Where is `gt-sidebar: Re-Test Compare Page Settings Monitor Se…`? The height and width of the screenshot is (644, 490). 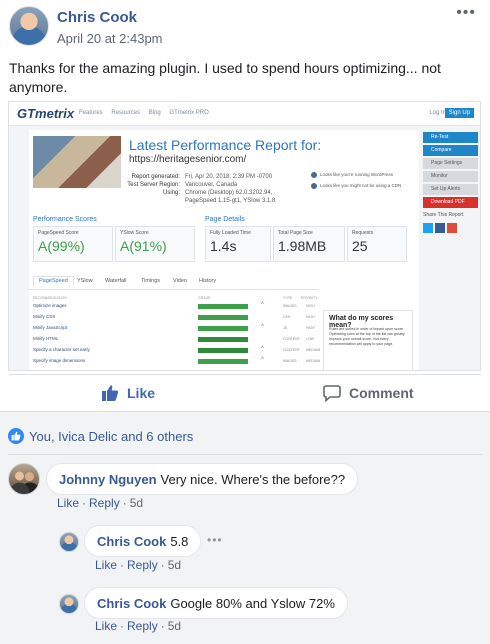 gt-sidebar: Re-Test Compare Page Settings Monitor Se… is located at coordinates (450, 185).